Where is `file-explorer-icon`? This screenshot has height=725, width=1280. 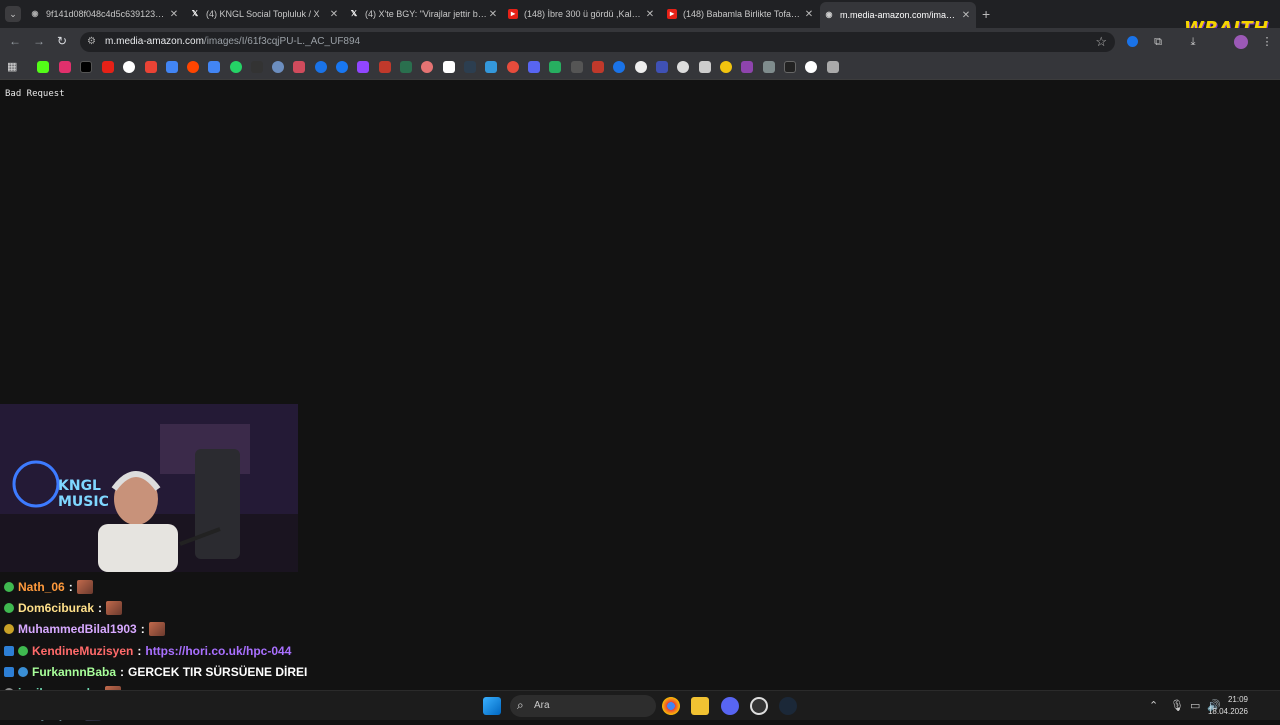
file-explorer-icon is located at coordinates (700, 706).